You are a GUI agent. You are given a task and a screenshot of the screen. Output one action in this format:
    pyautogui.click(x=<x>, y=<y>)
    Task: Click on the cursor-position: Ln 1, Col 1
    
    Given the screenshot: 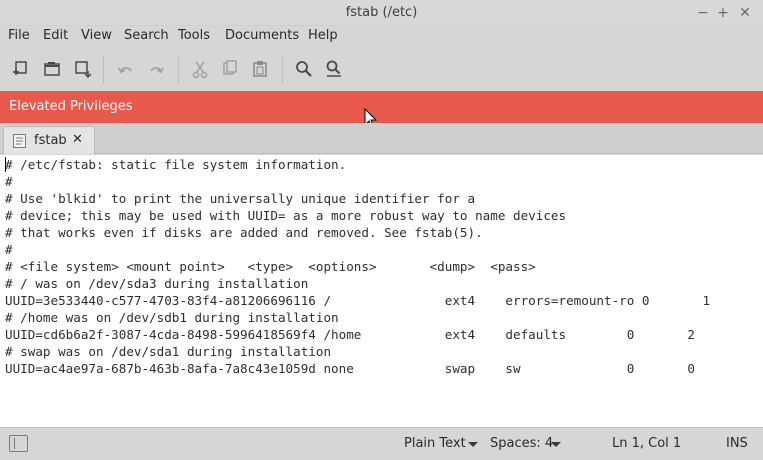 What is the action you would take?
    pyautogui.click(x=647, y=443)
    